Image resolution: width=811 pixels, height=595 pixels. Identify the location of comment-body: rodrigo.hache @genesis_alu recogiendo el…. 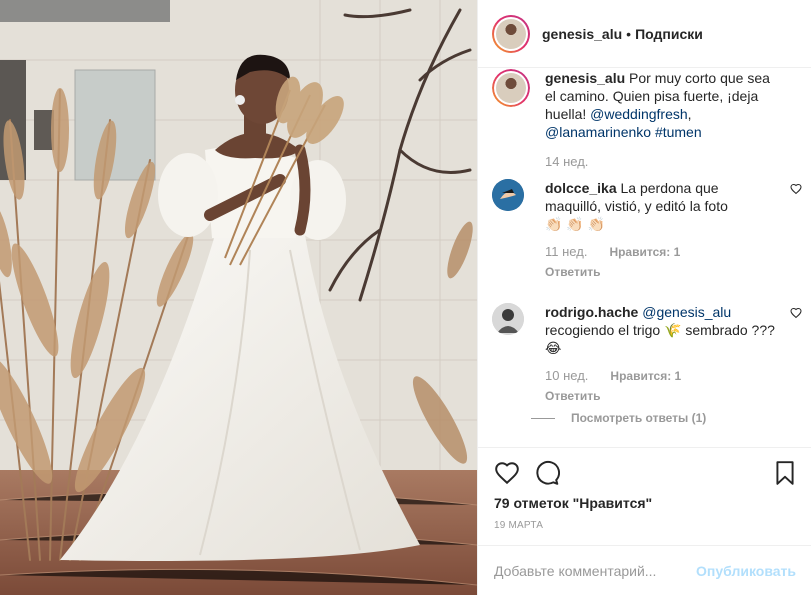
(661, 354).